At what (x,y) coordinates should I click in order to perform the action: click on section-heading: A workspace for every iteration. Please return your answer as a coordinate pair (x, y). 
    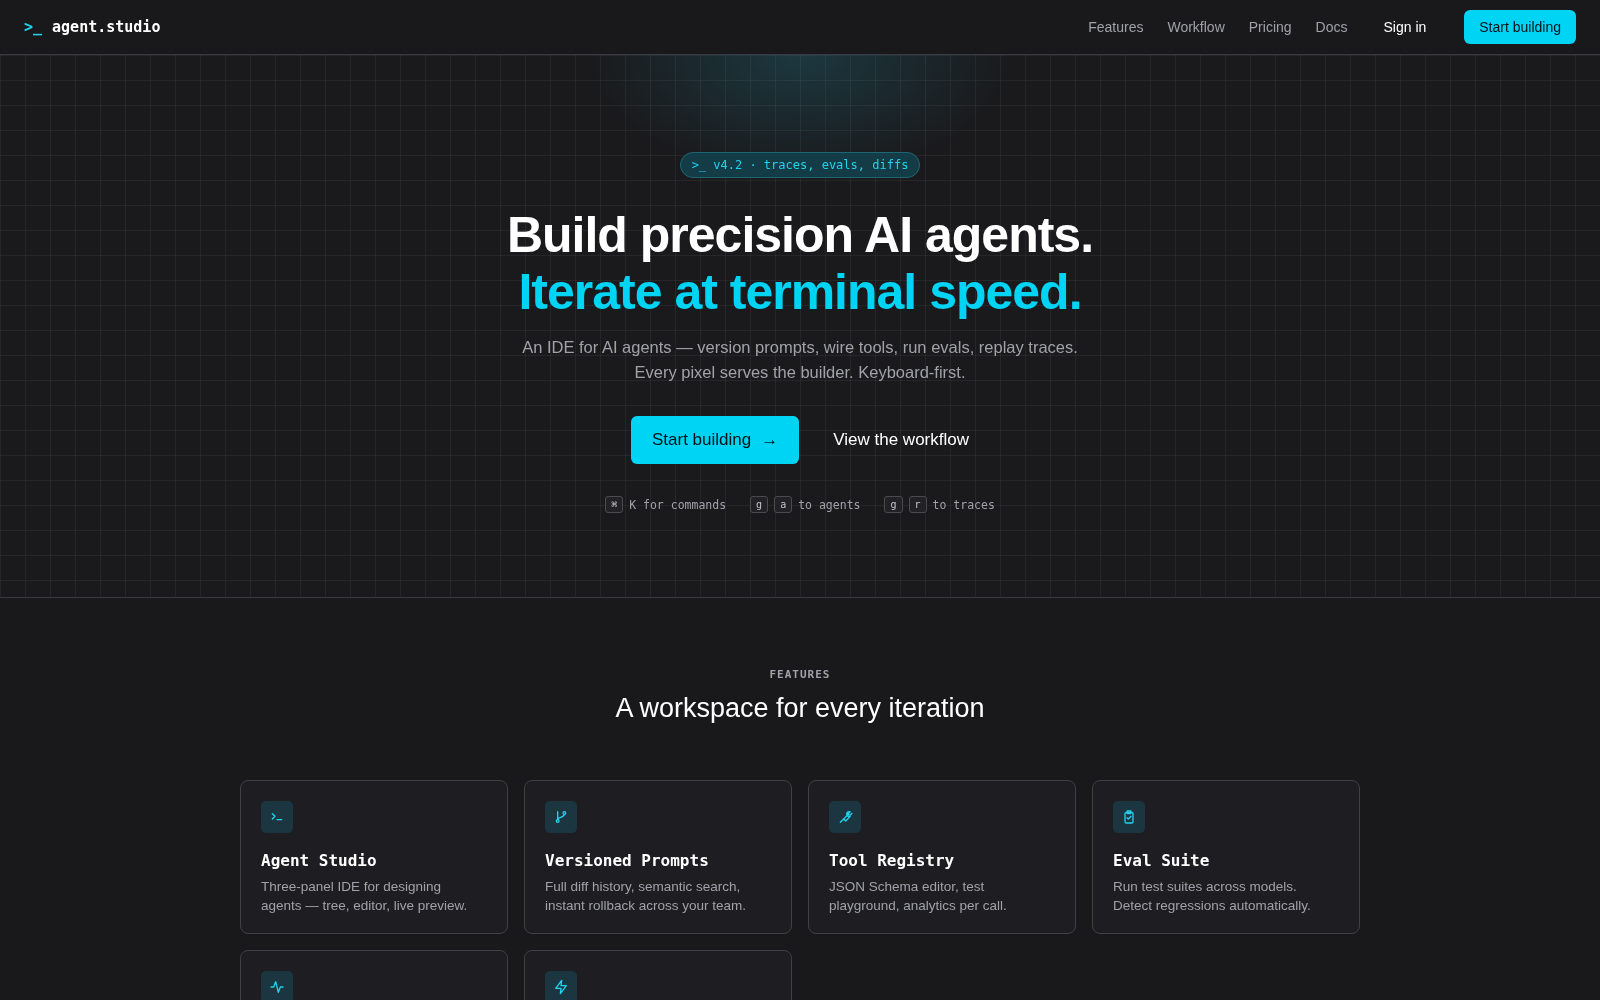
    Looking at the image, I should click on (800, 708).